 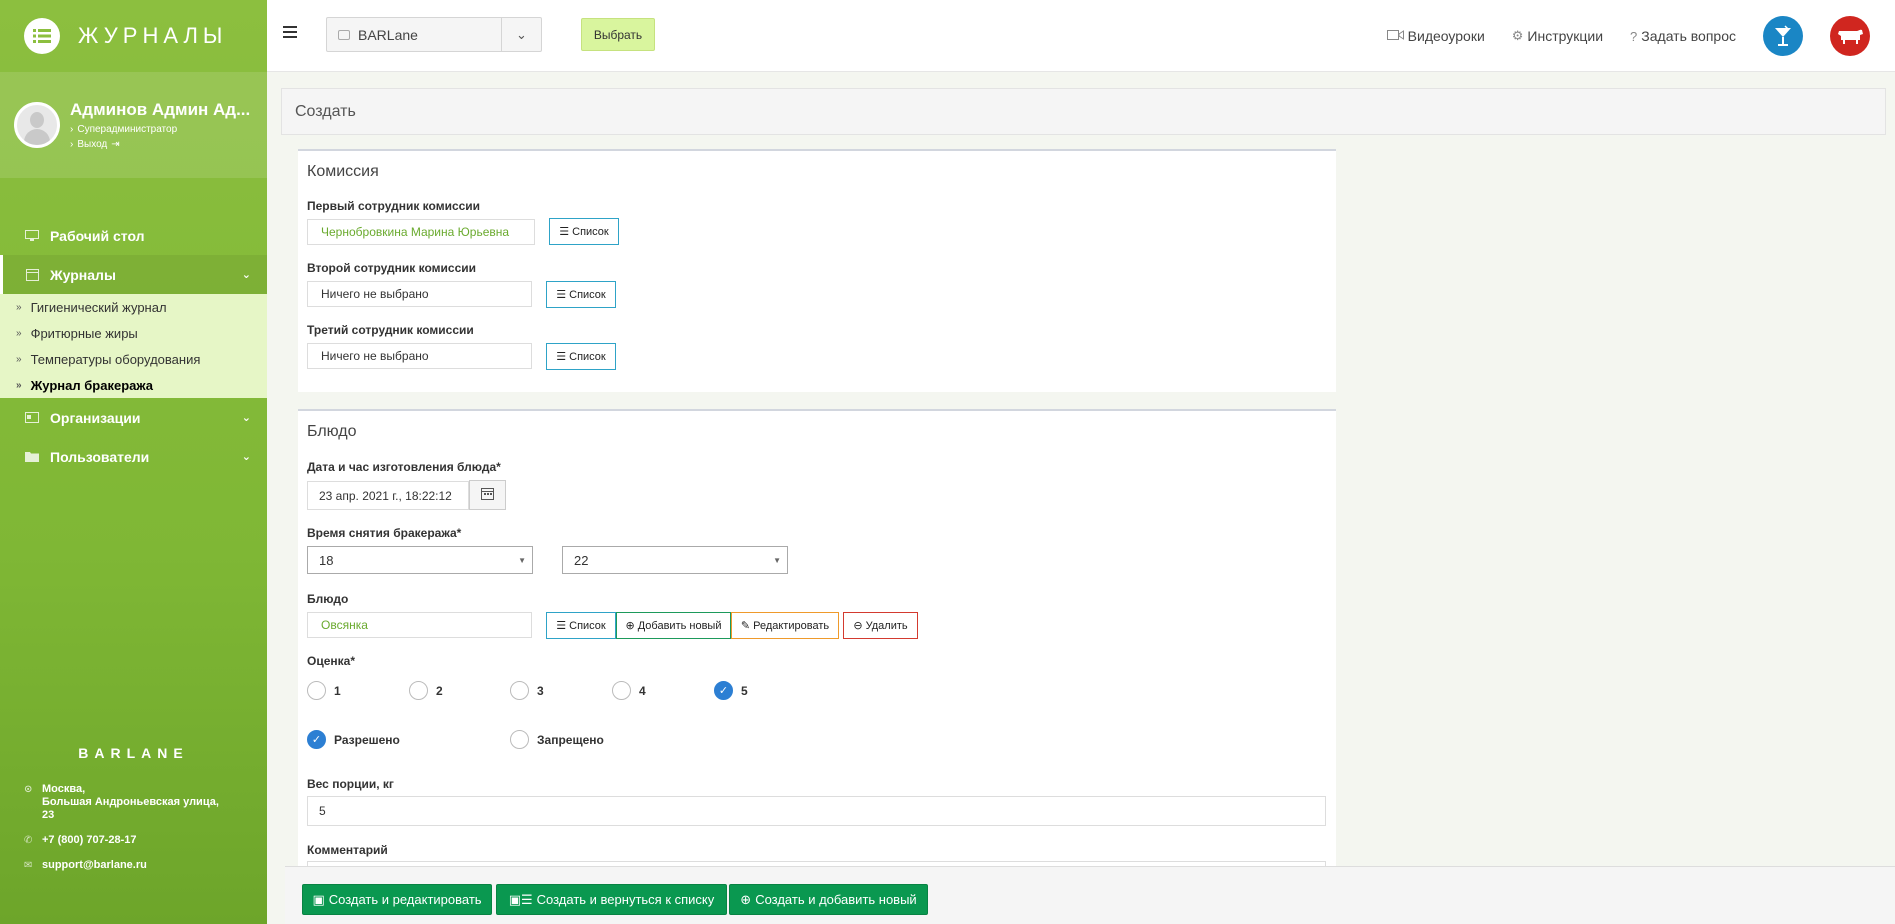 I want to click on create-and-return-button: ▣☰ Создать и вернуться к списку, so click(x=611, y=899).